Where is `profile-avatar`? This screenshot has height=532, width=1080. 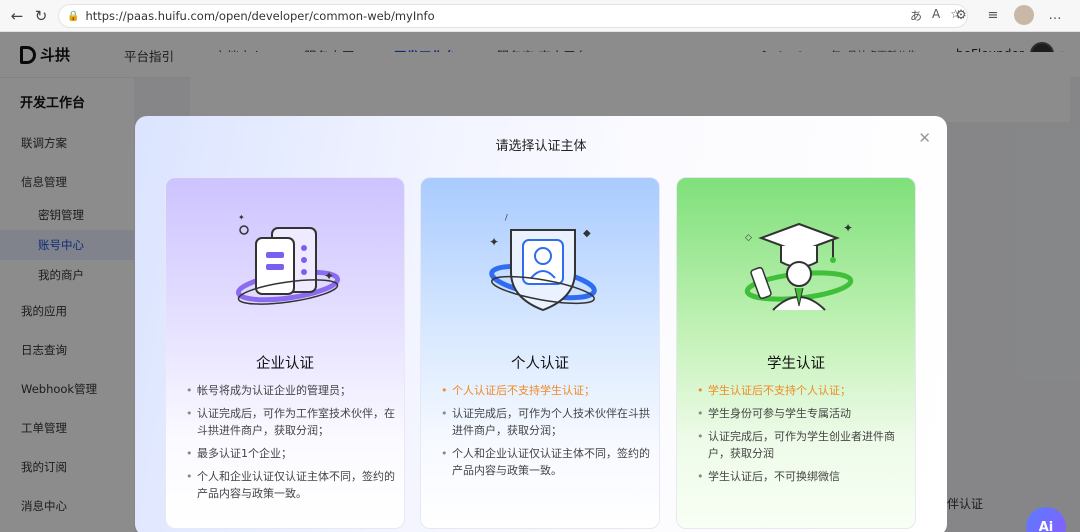 profile-avatar is located at coordinates (1024, 15).